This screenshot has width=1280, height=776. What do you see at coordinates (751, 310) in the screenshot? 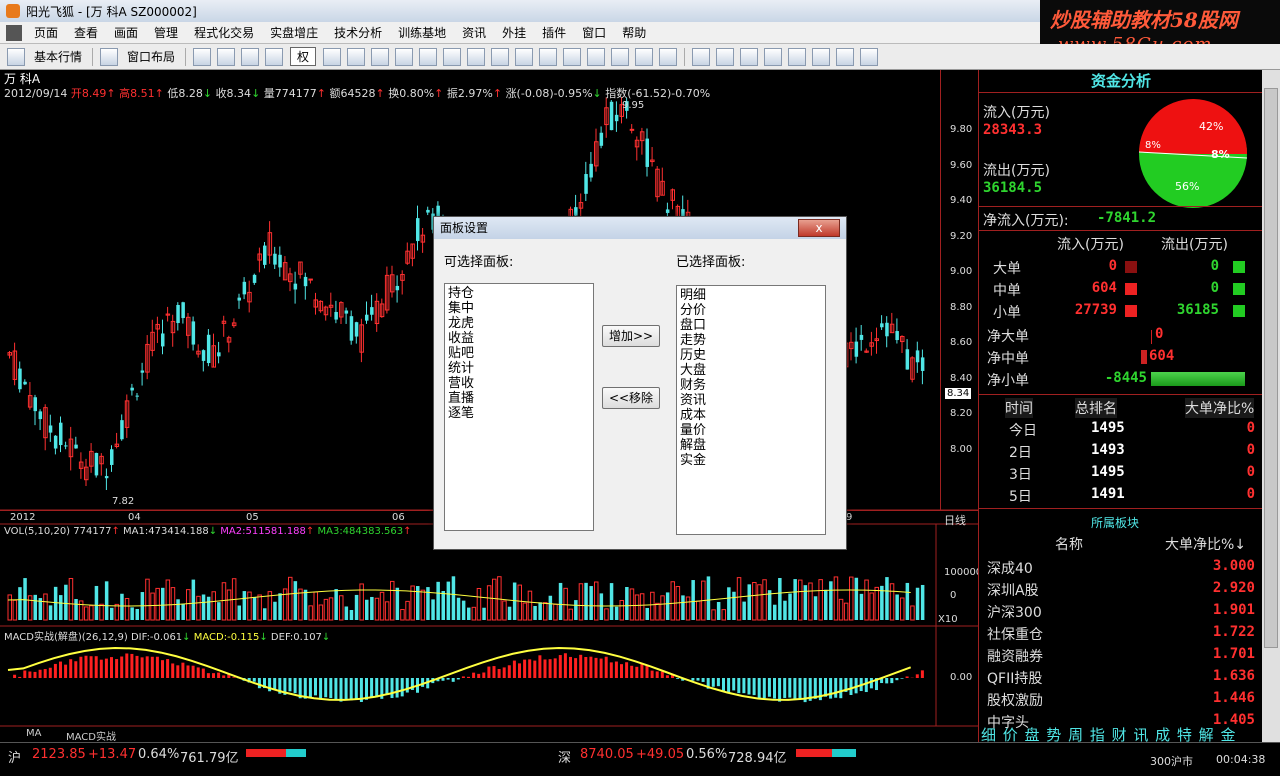
I see `selected-list-item: 分价` at bounding box center [751, 310].